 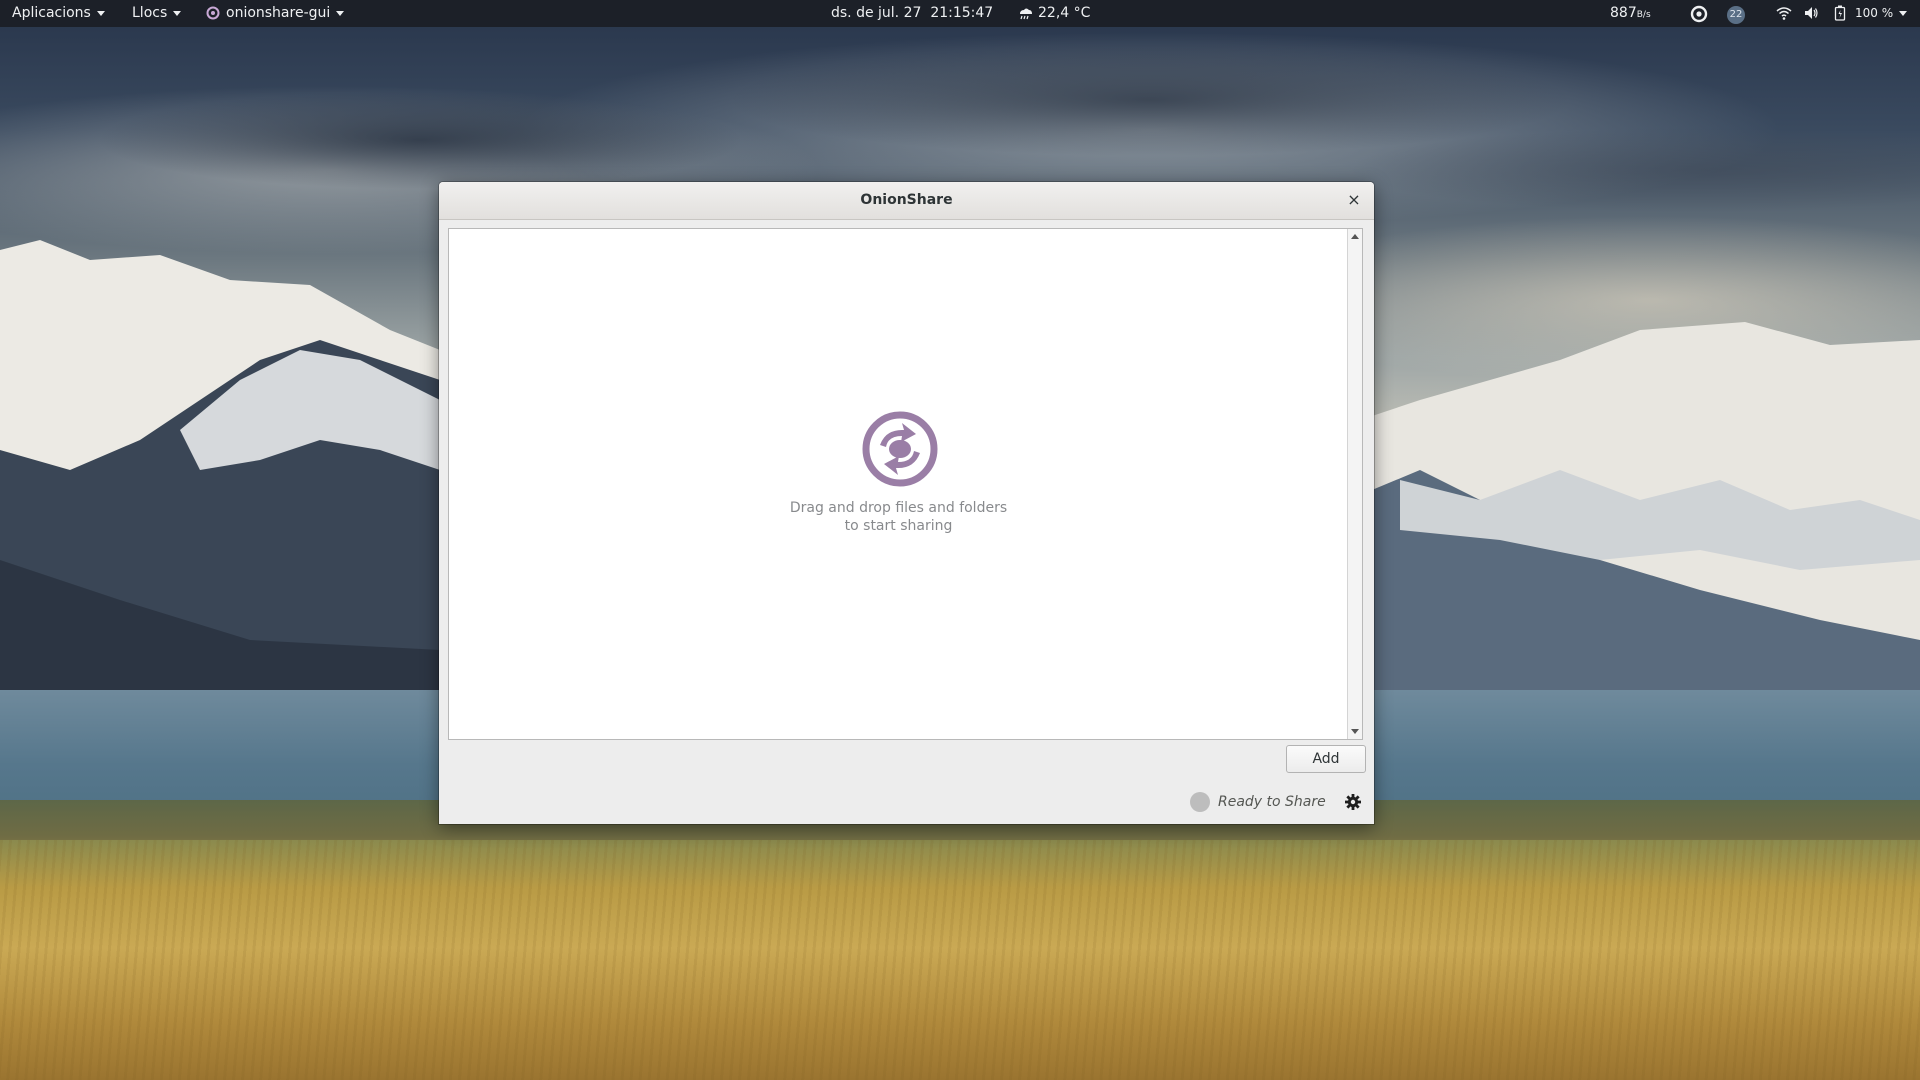 I want to click on battery-percentage: 100 %, so click(x=1874, y=13).